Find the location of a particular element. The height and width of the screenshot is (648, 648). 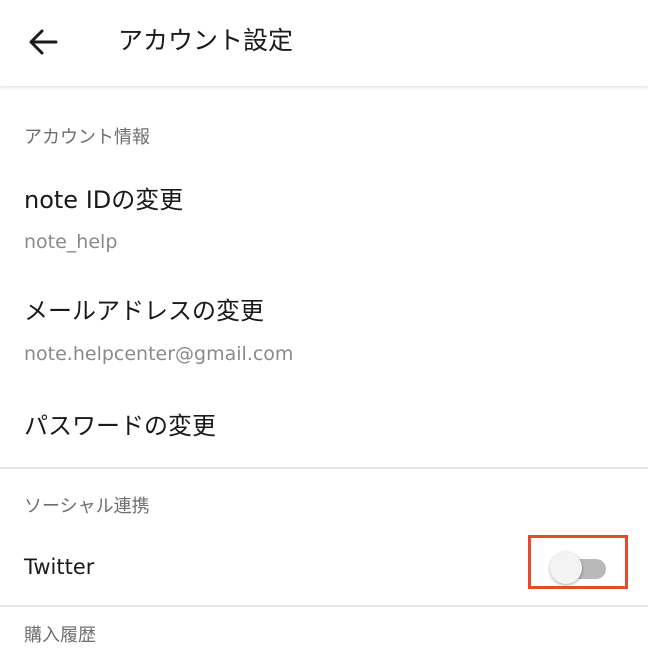

arrow-left-icon is located at coordinates (43, 42).